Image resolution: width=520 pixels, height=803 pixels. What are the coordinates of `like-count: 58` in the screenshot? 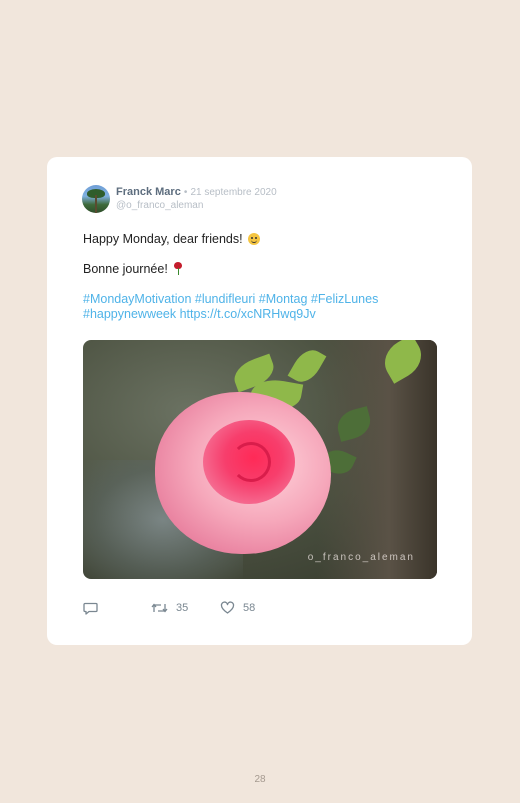 It's located at (249, 608).